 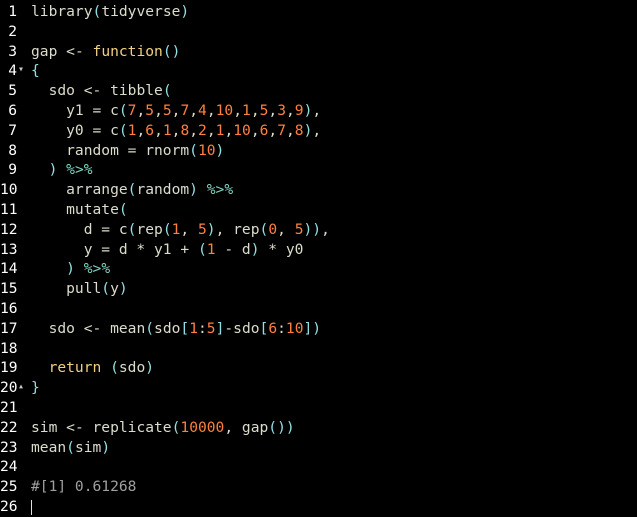 I want to click on code-text: sim <- replicate(10000, gap()), so click(x=163, y=428).